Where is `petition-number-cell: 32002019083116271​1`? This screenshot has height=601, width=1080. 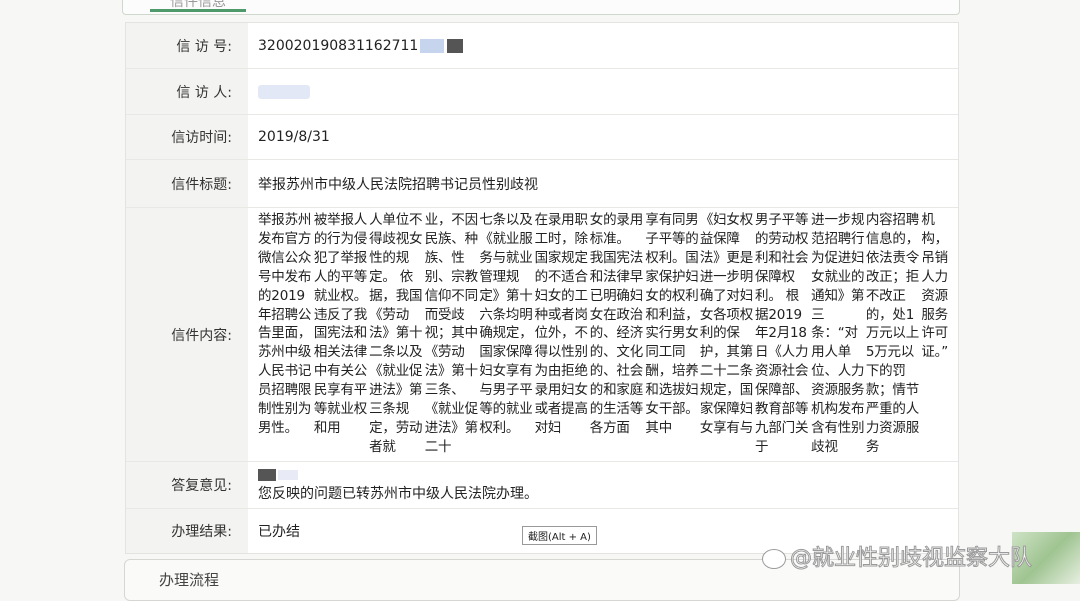
petition-number-cell: 32002019083116271​1 is located at coordinates (603, 45).